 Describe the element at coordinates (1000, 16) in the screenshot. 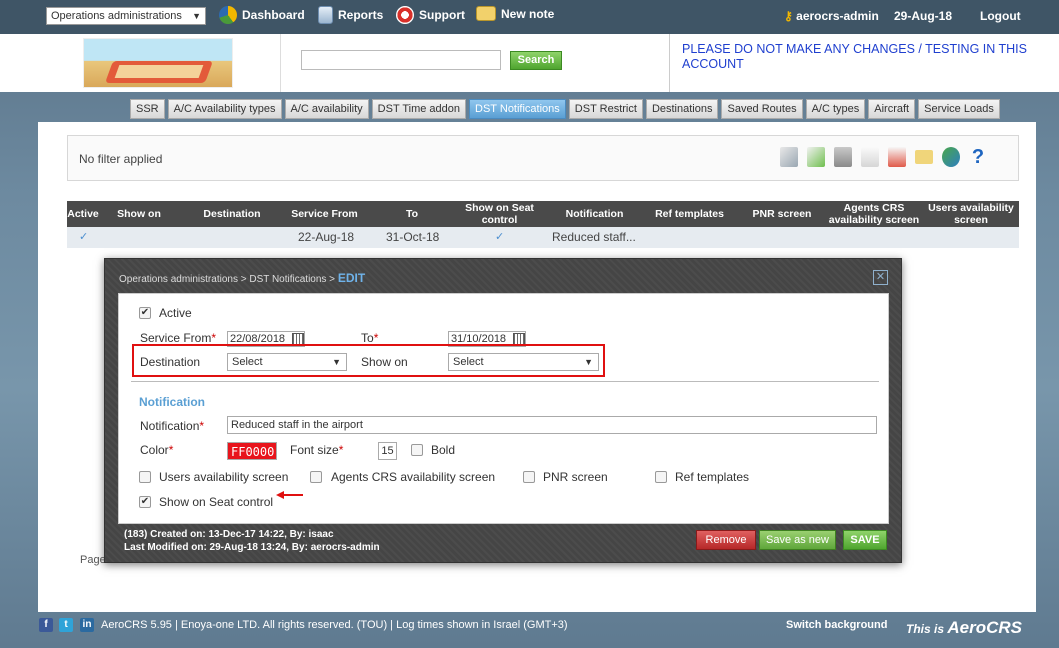

I see `logout-link: Logout` at that location.